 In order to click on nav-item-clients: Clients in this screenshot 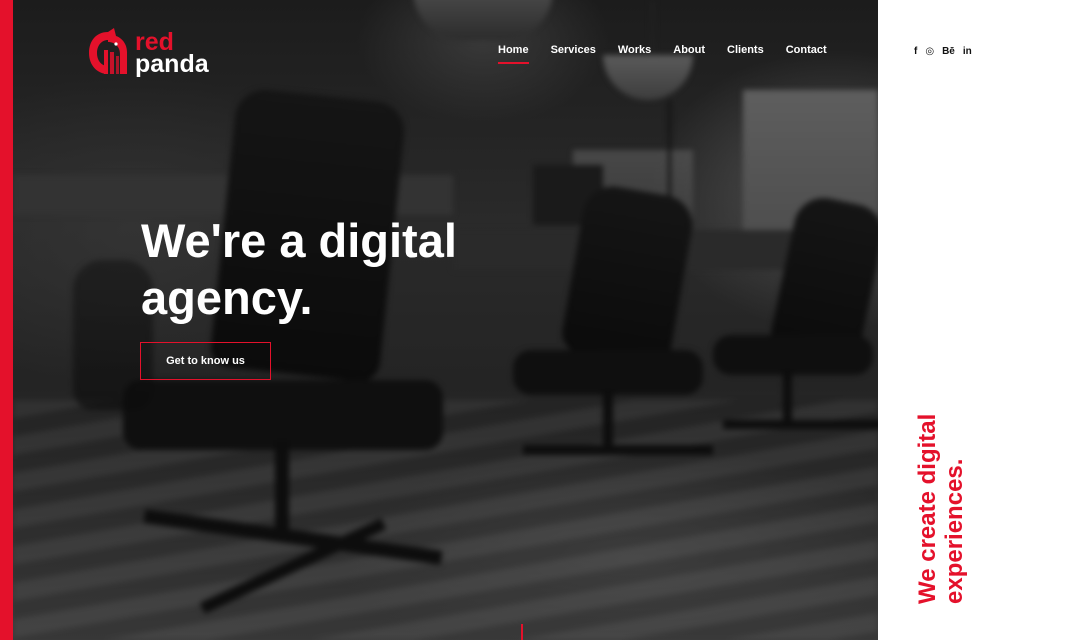, I will do `click(745, 54)`.